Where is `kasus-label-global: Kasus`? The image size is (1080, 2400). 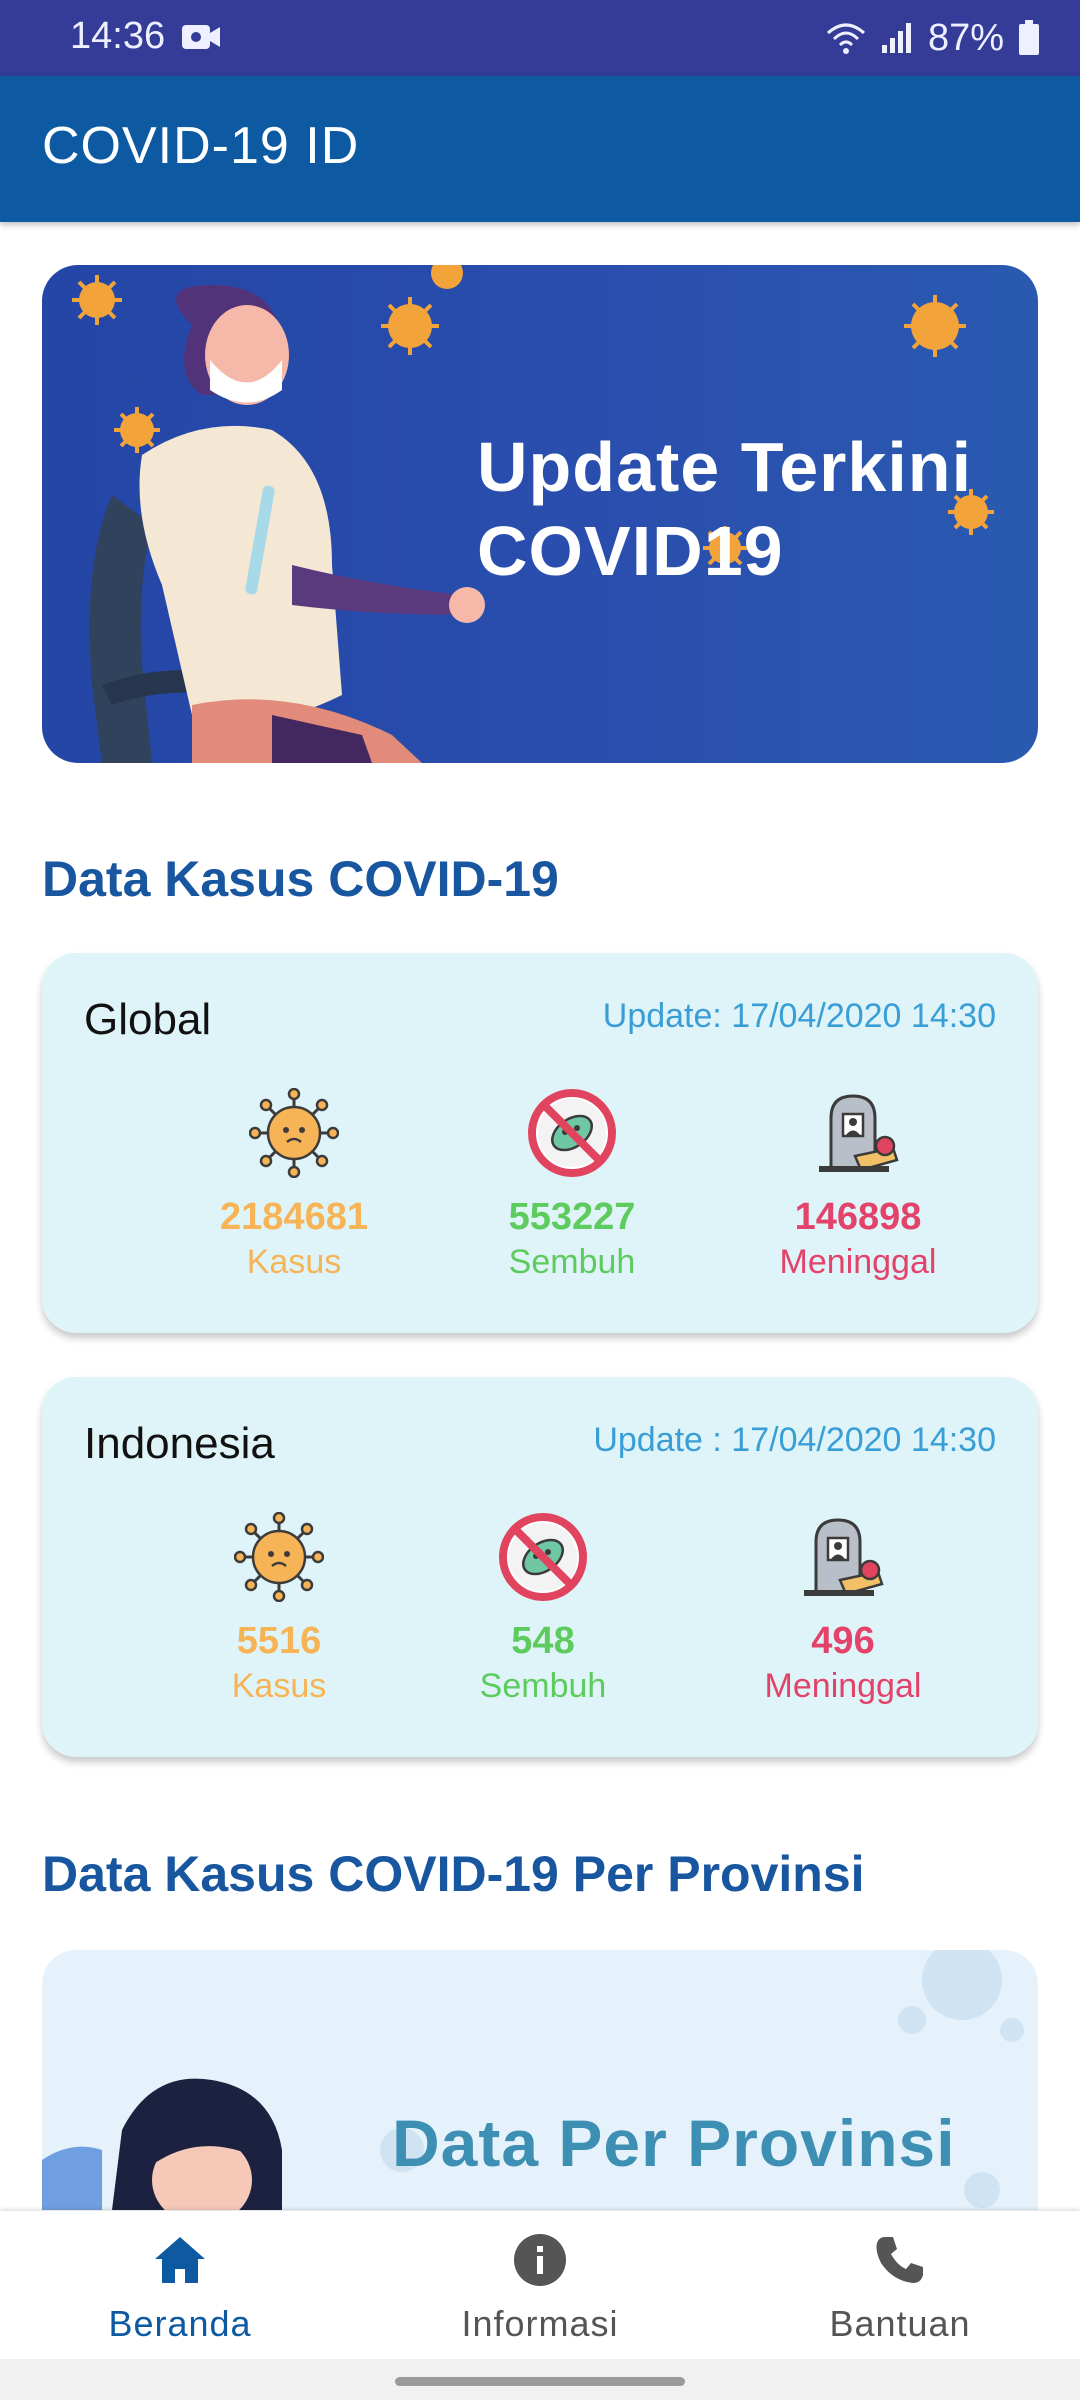
kasus-label-global: Kasus is located at coordinates (294, 1262).